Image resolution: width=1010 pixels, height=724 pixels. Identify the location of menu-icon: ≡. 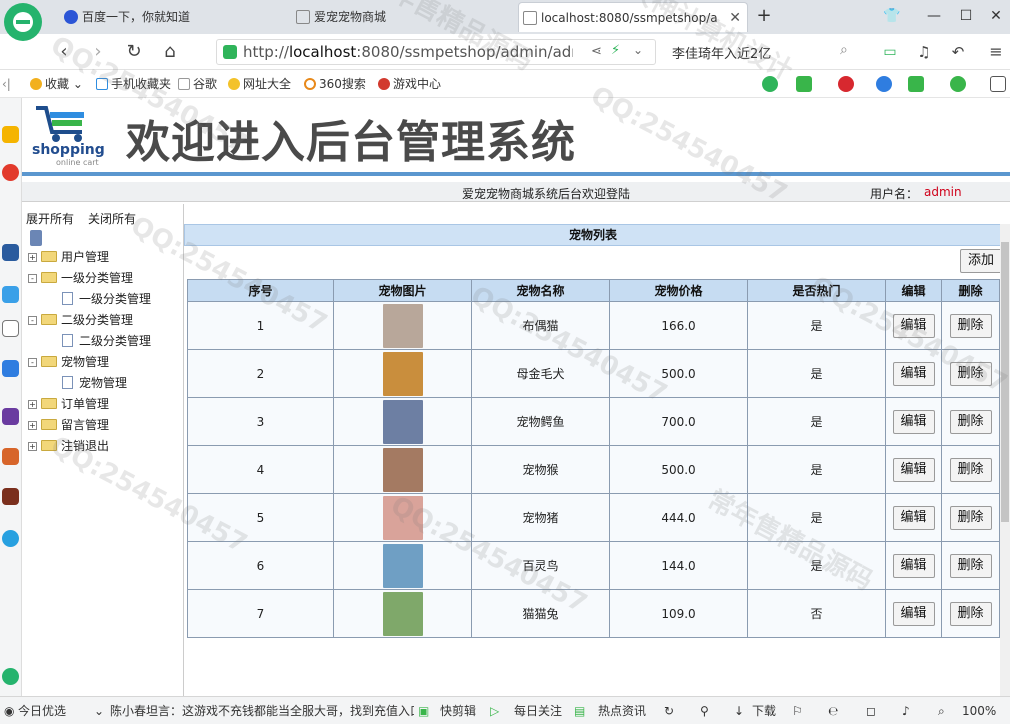
(996, 52).